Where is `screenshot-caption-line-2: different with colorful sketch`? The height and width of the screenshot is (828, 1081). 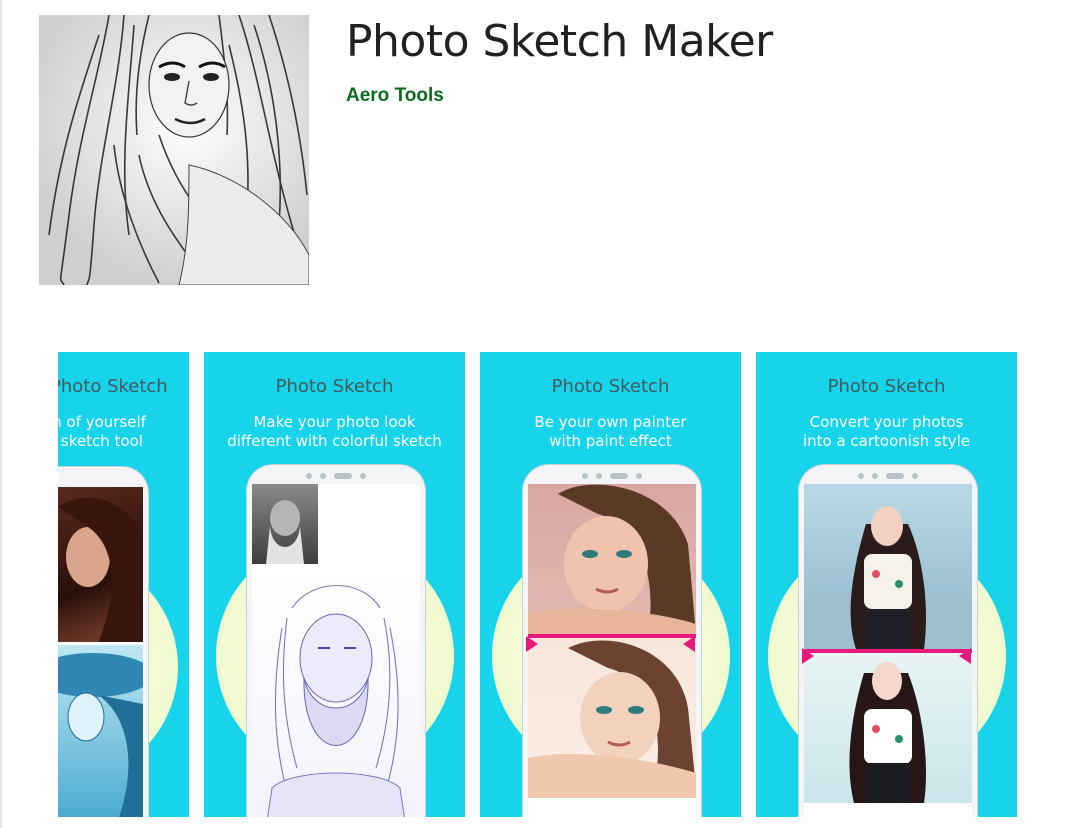 screenshot-caption-line-2: different with colorful sketch is located at coordinates (334, 441).